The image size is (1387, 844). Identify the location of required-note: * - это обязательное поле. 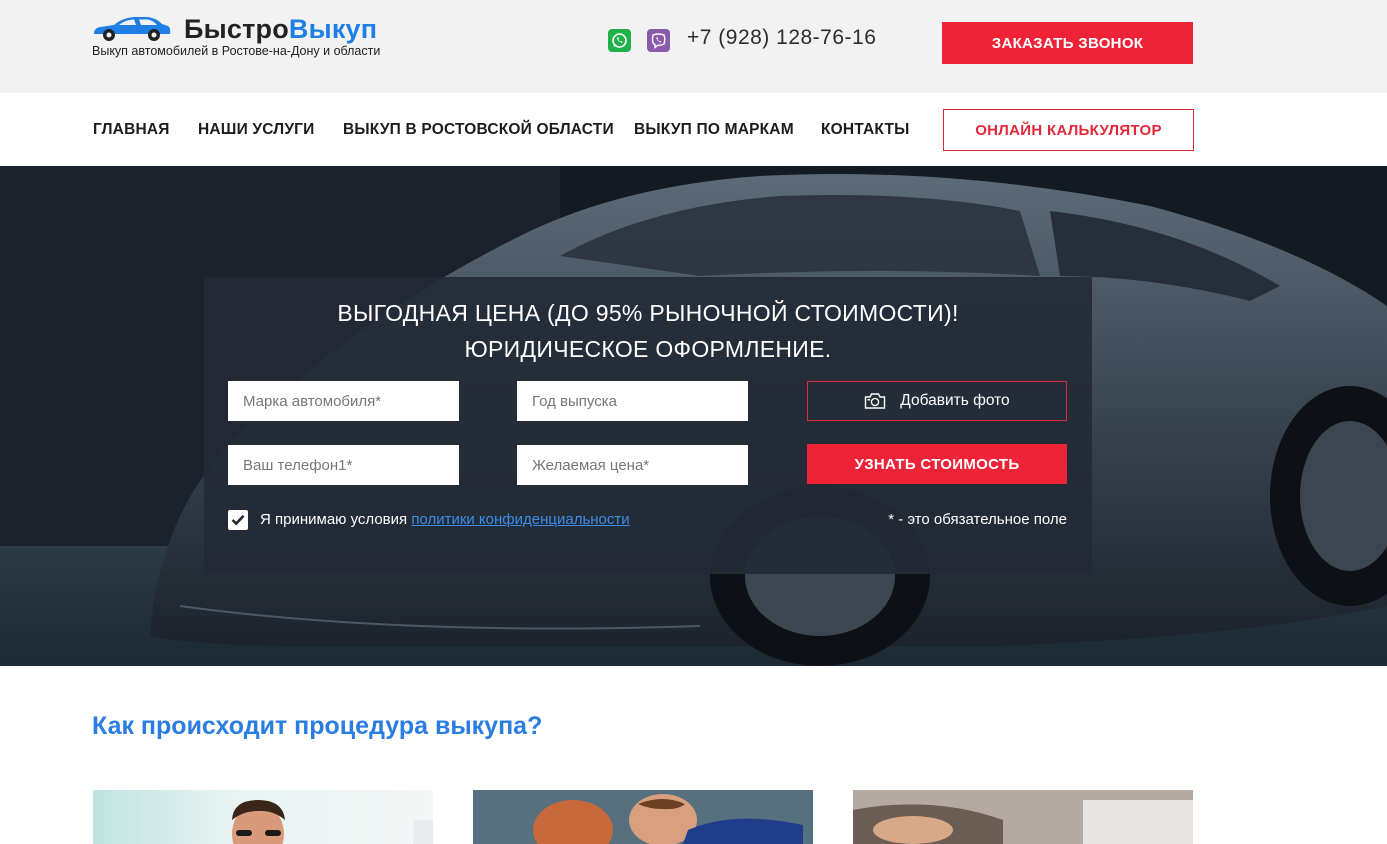
(977, 519).